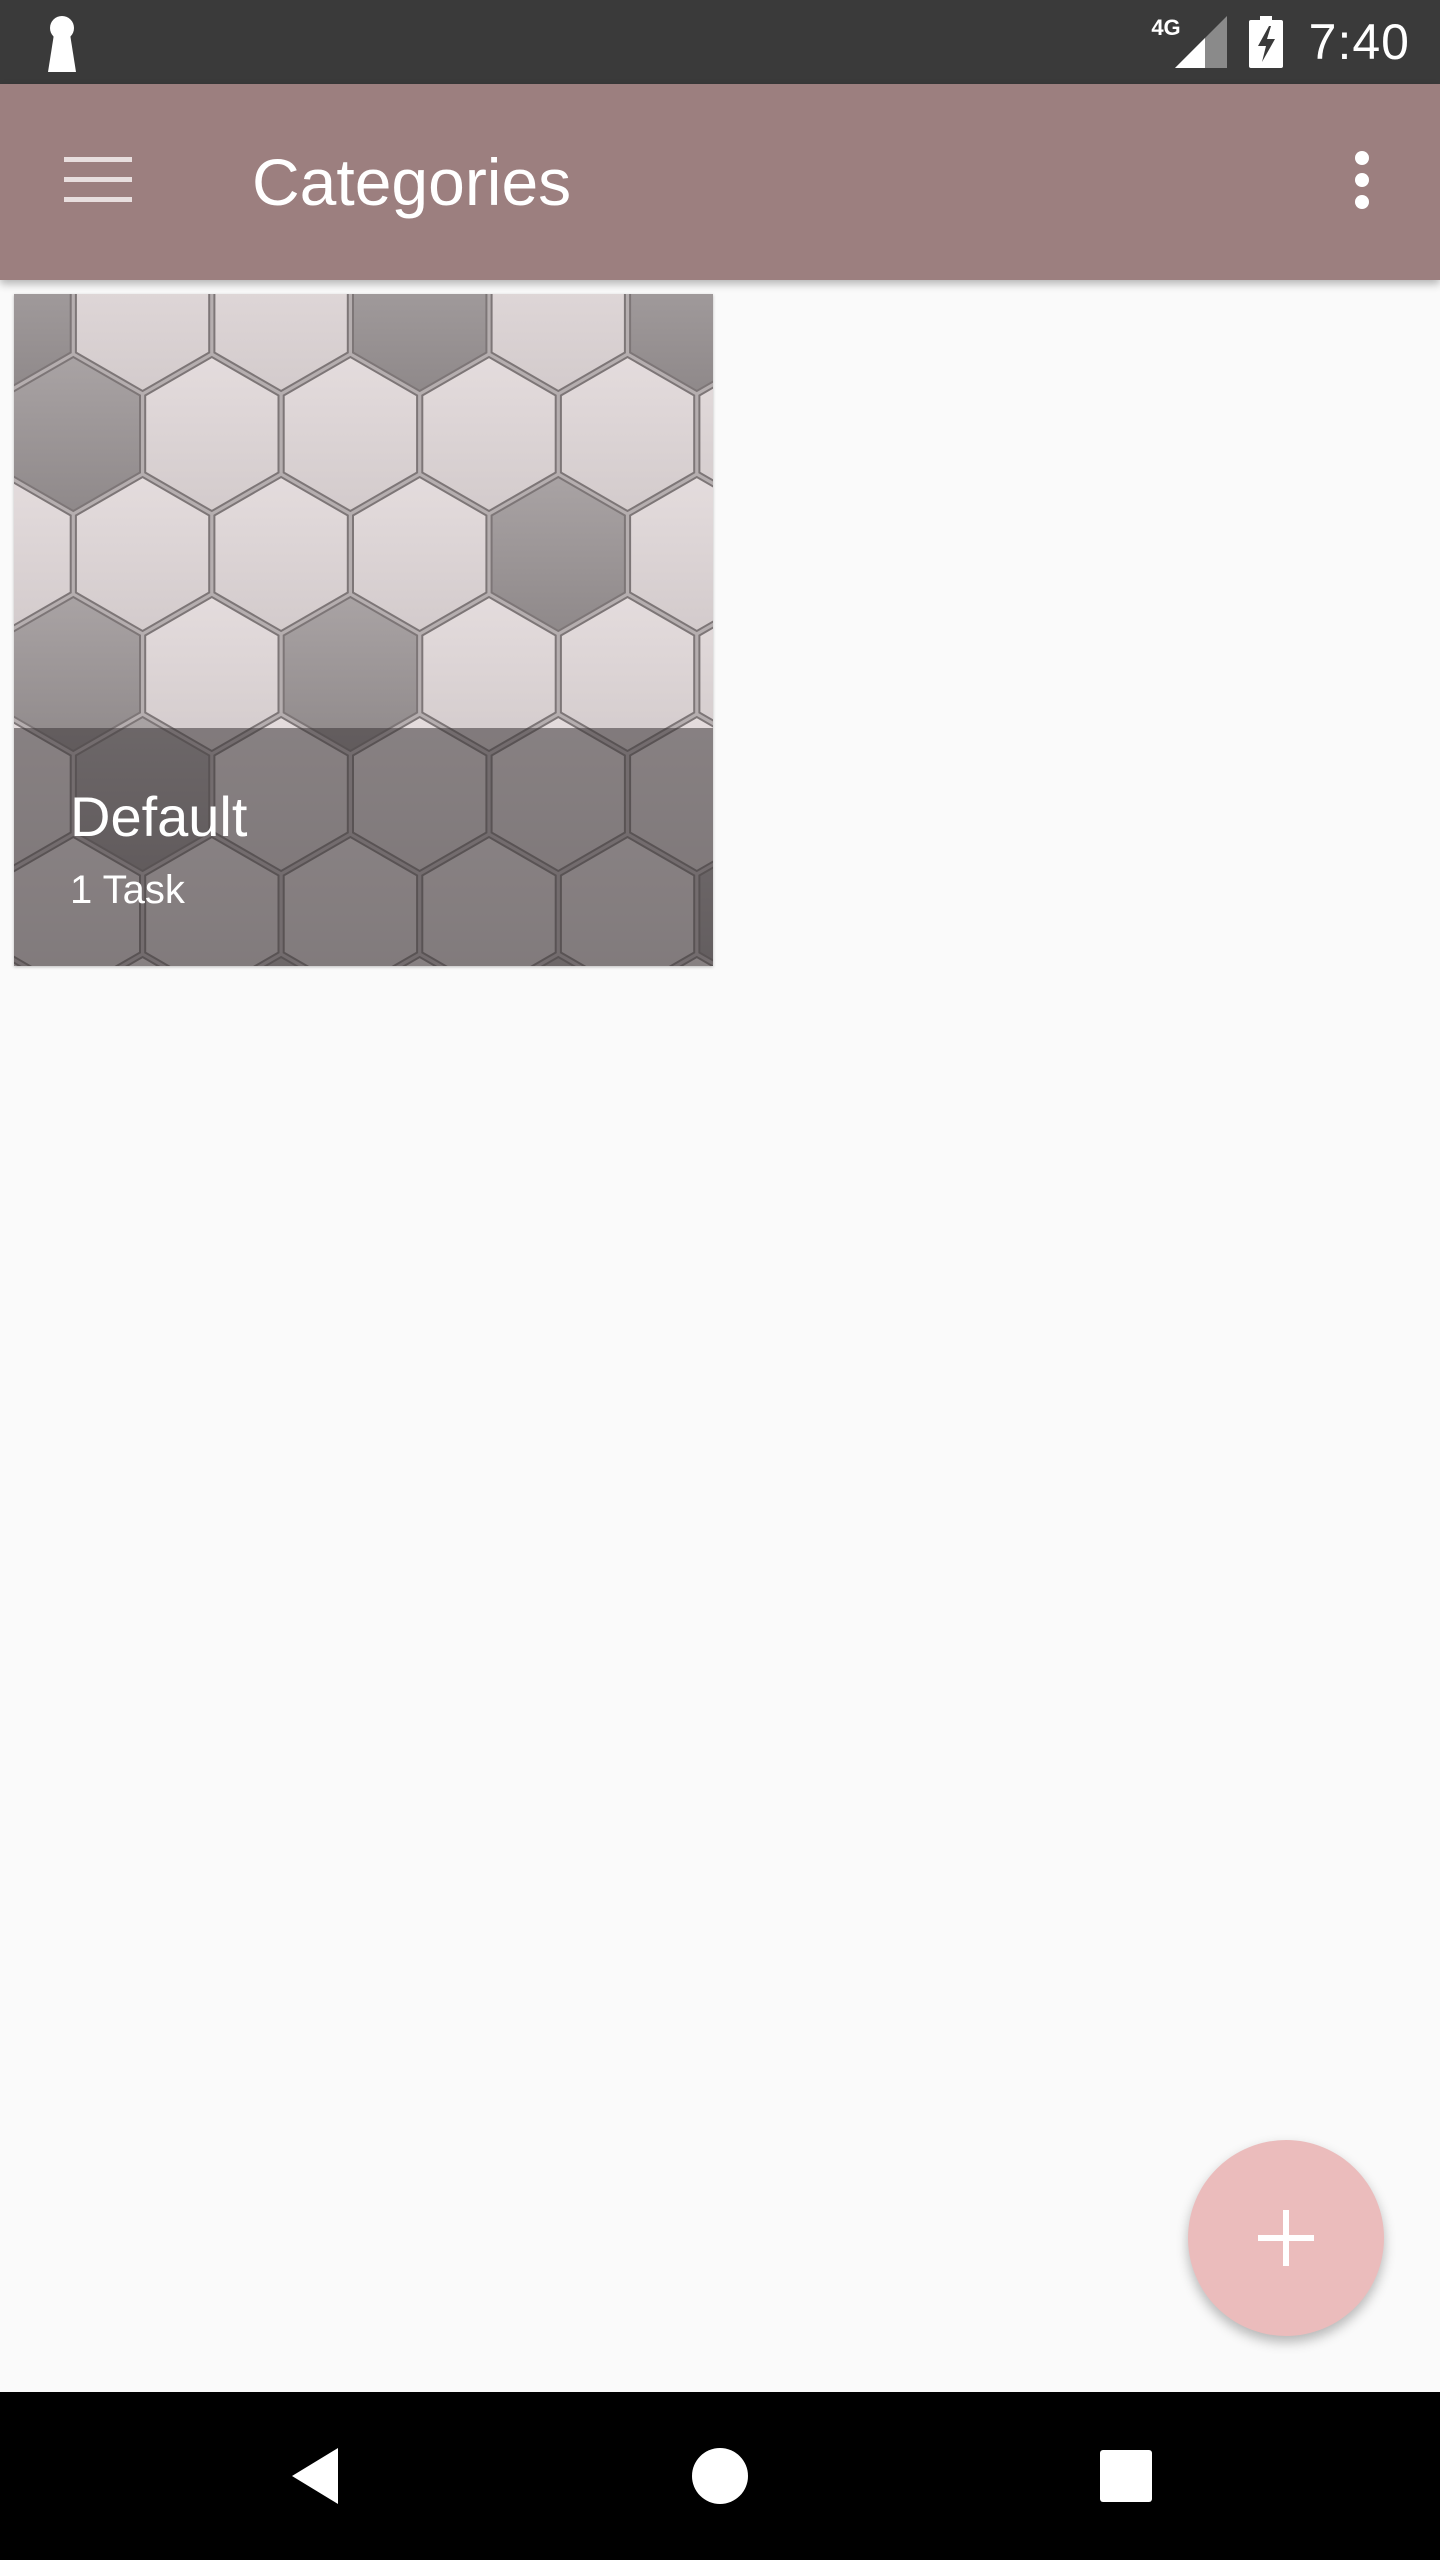  I want to click on navigation-menu-button, so click(98, 180).